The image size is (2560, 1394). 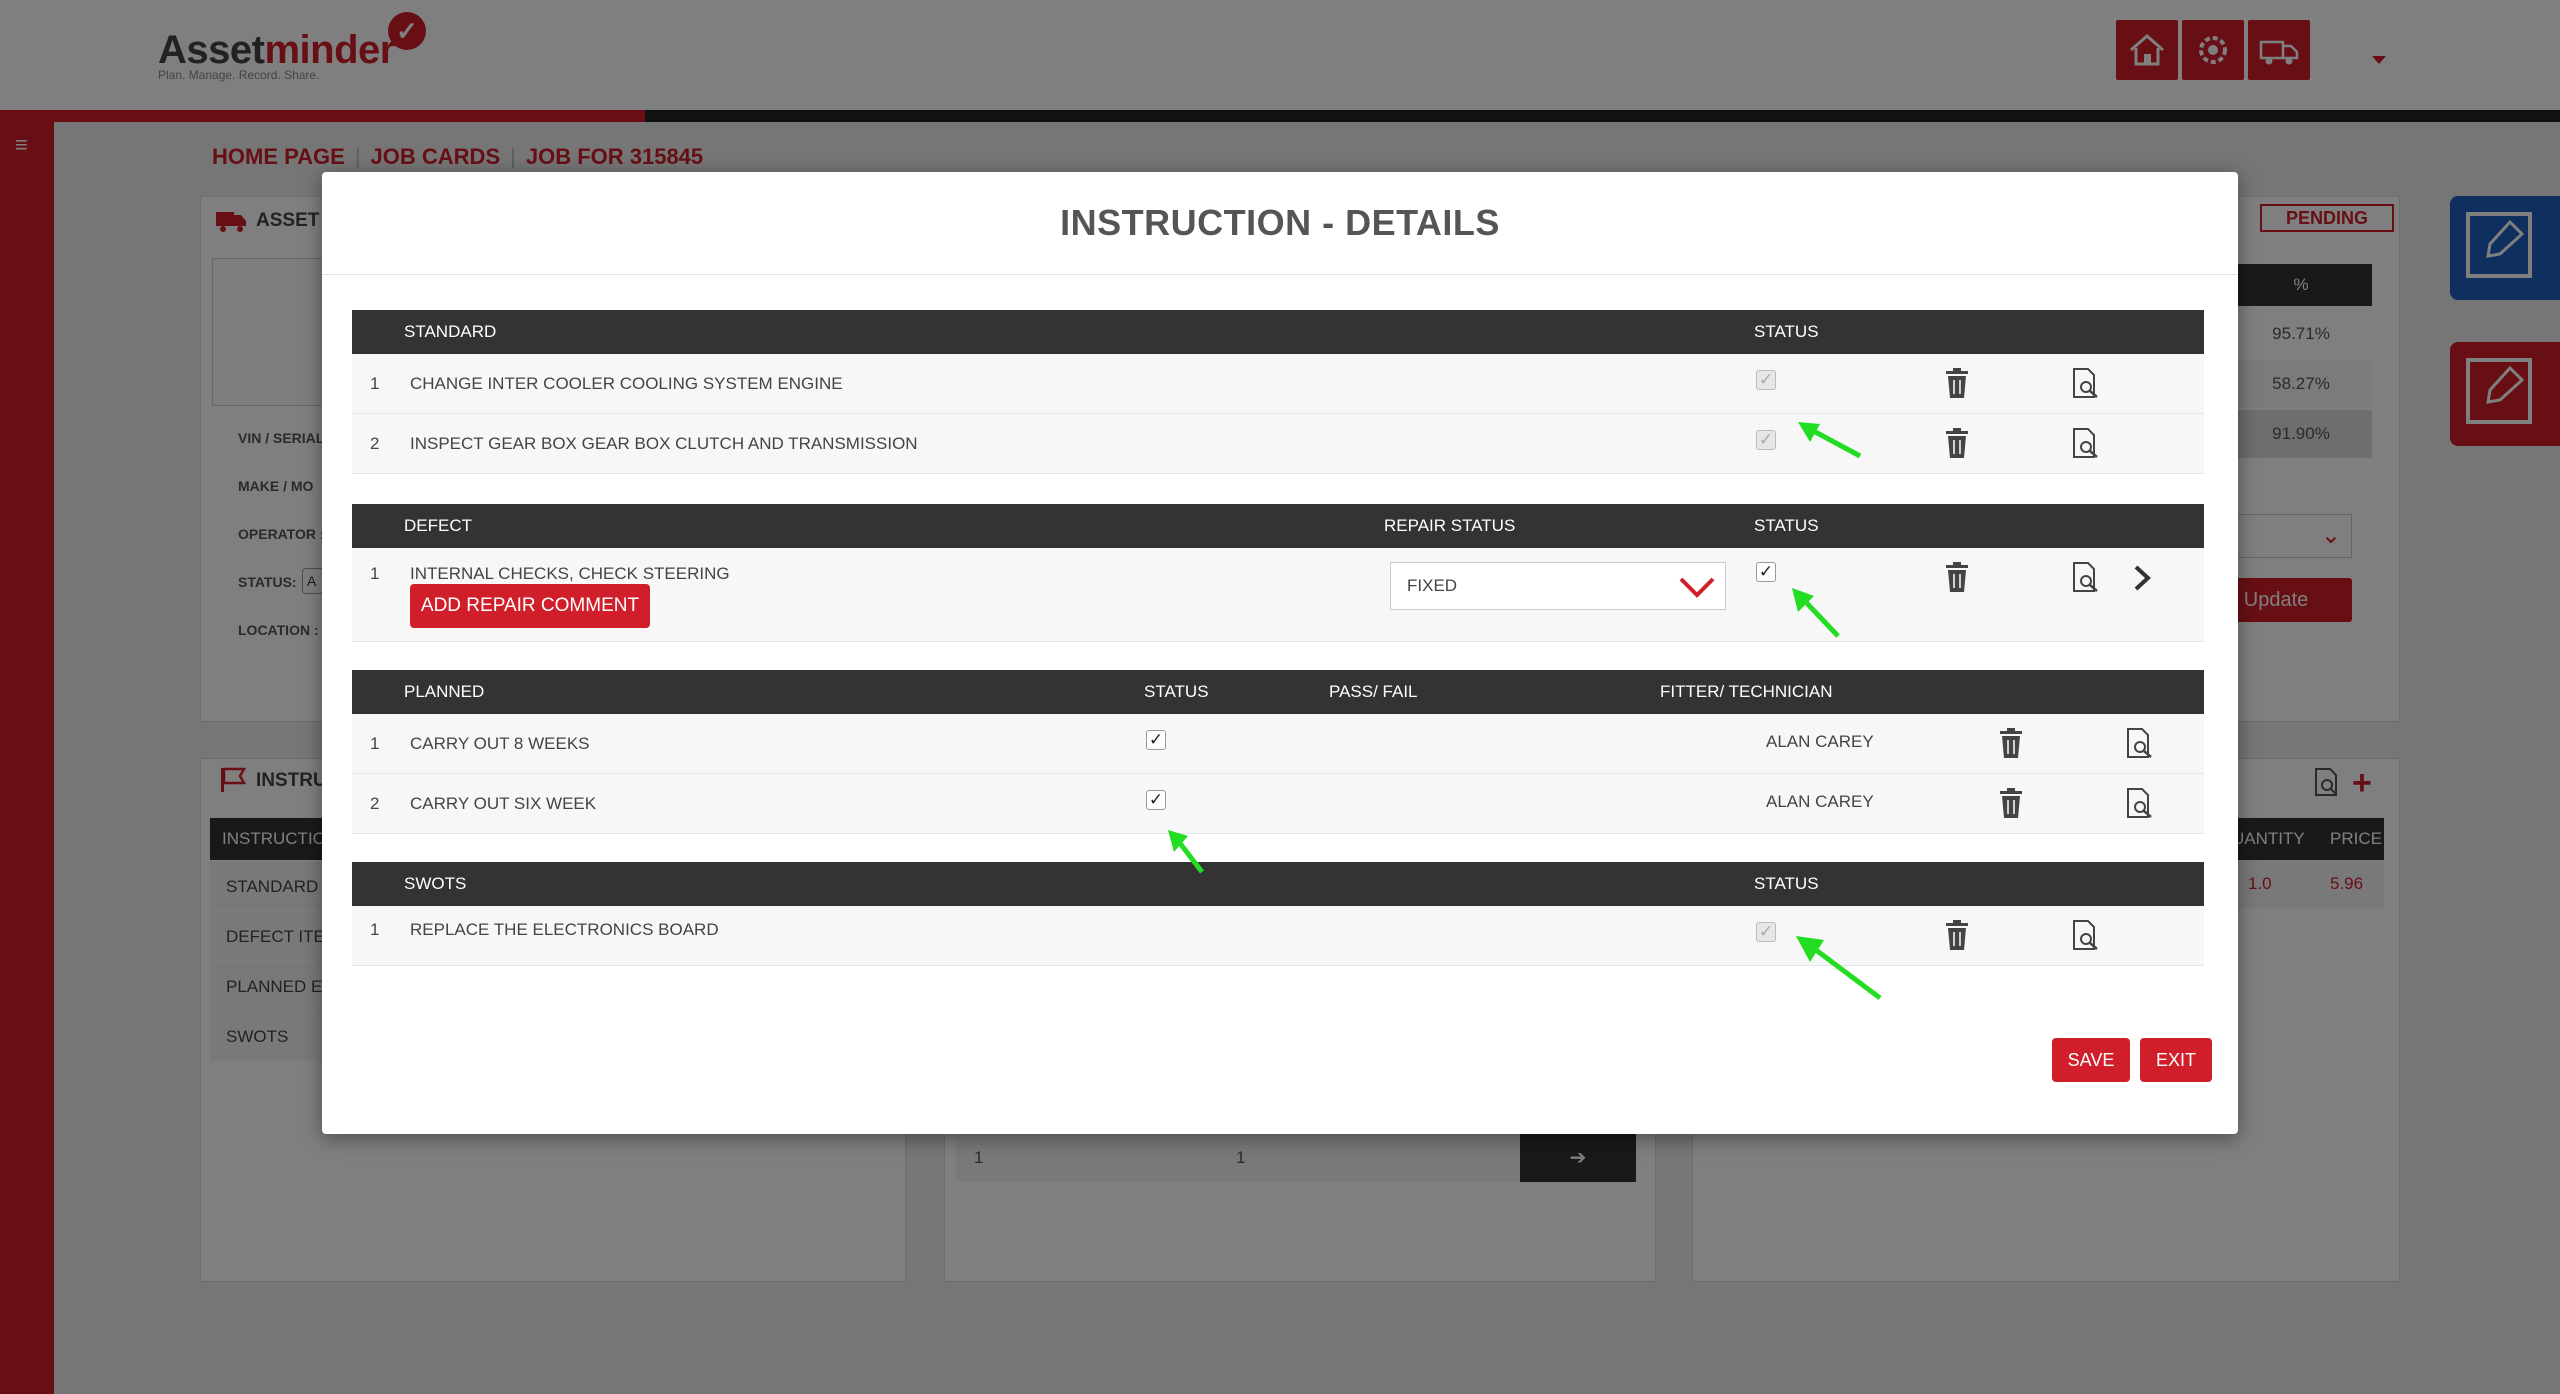 I want to click on table-row: 1 REPLACE THE ELECTRONICS BOARD, so click(x=1278, y=936).